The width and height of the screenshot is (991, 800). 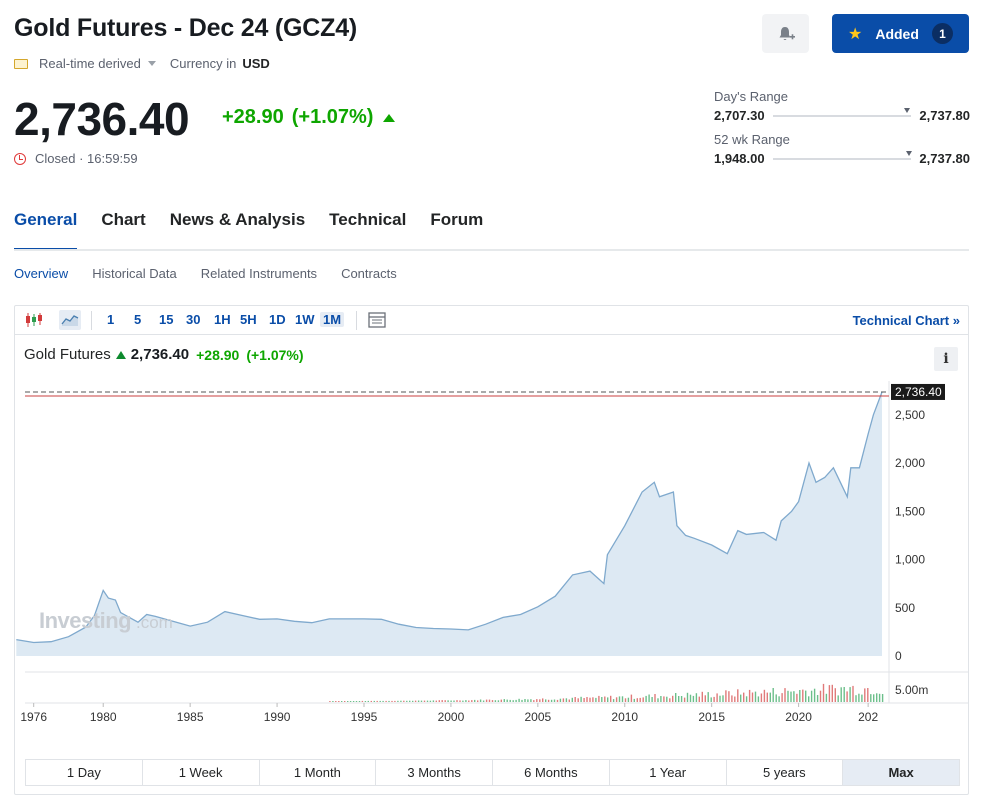 I want to click on 52wk-range-marker-icon, so click(x=908, y=153).